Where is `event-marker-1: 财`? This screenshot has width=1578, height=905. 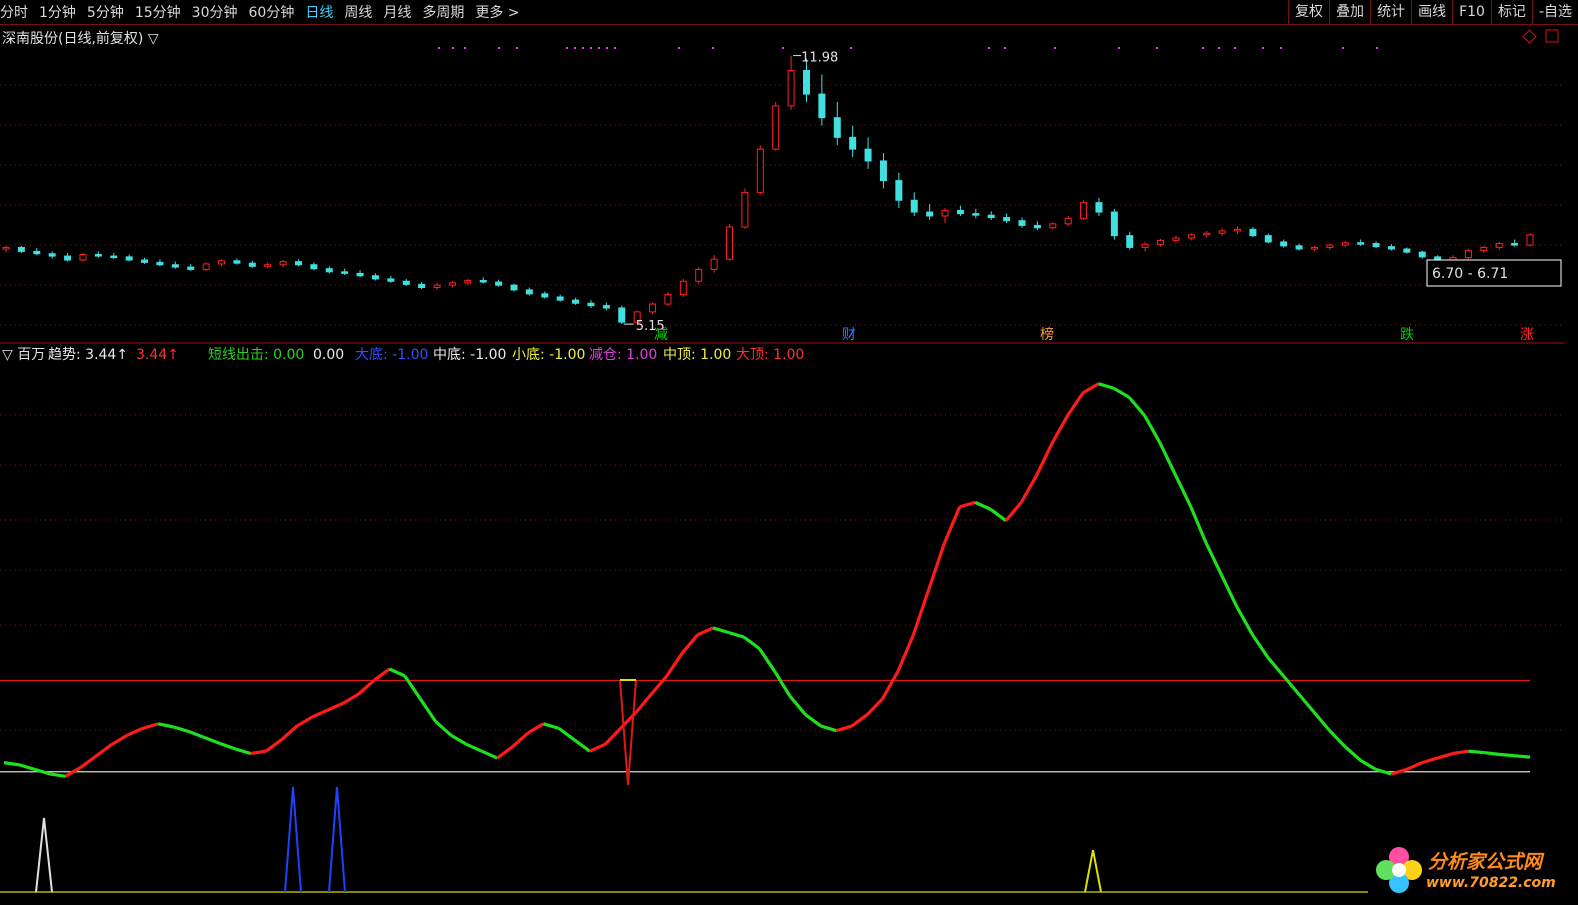
event-marker-1: 财 is located at coordinates (849, 335).